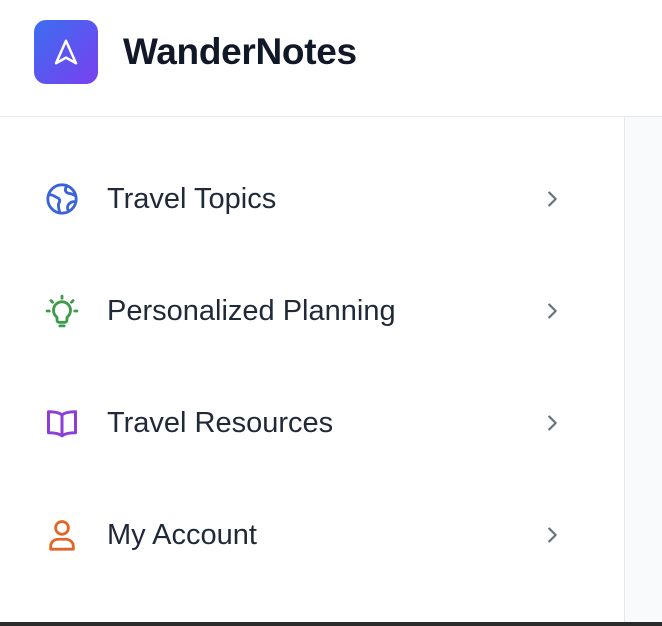 This screenshot has height=626, width=662. Describe the element at coordinates (331, 624) in the screenshot. I see `bottom-edge` at that location.